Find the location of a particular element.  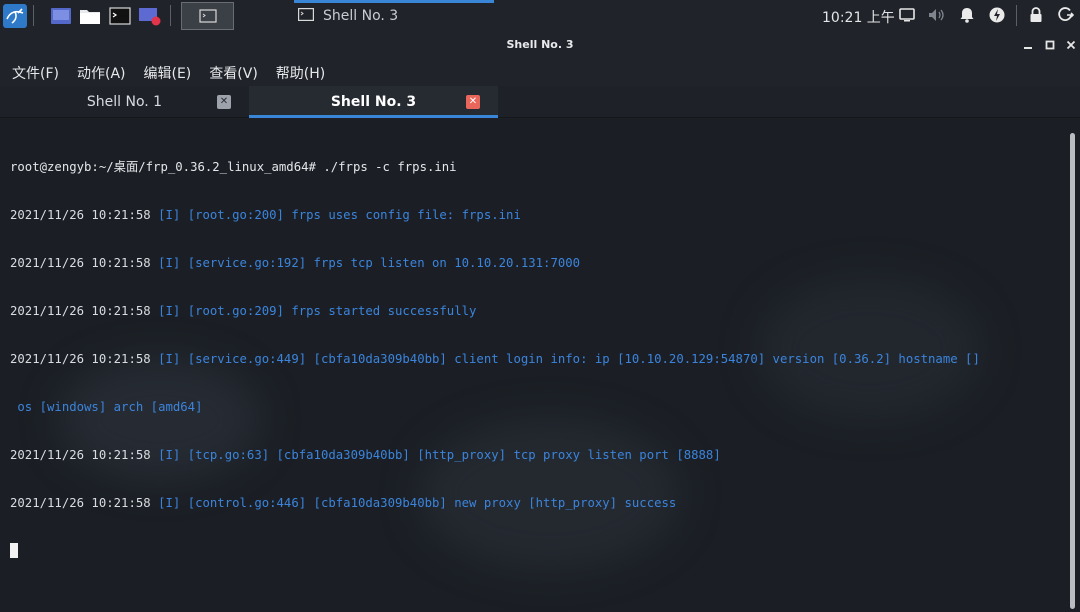

clock: 10:21 上午 is located at coordinates (858, 17).